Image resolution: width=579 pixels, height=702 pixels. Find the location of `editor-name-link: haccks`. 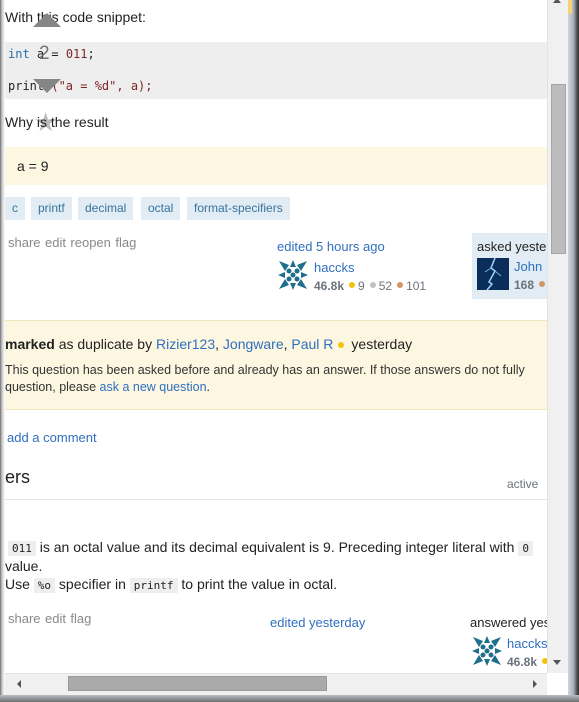

editor-name-link: haccks is located at coordinates (334, 267).